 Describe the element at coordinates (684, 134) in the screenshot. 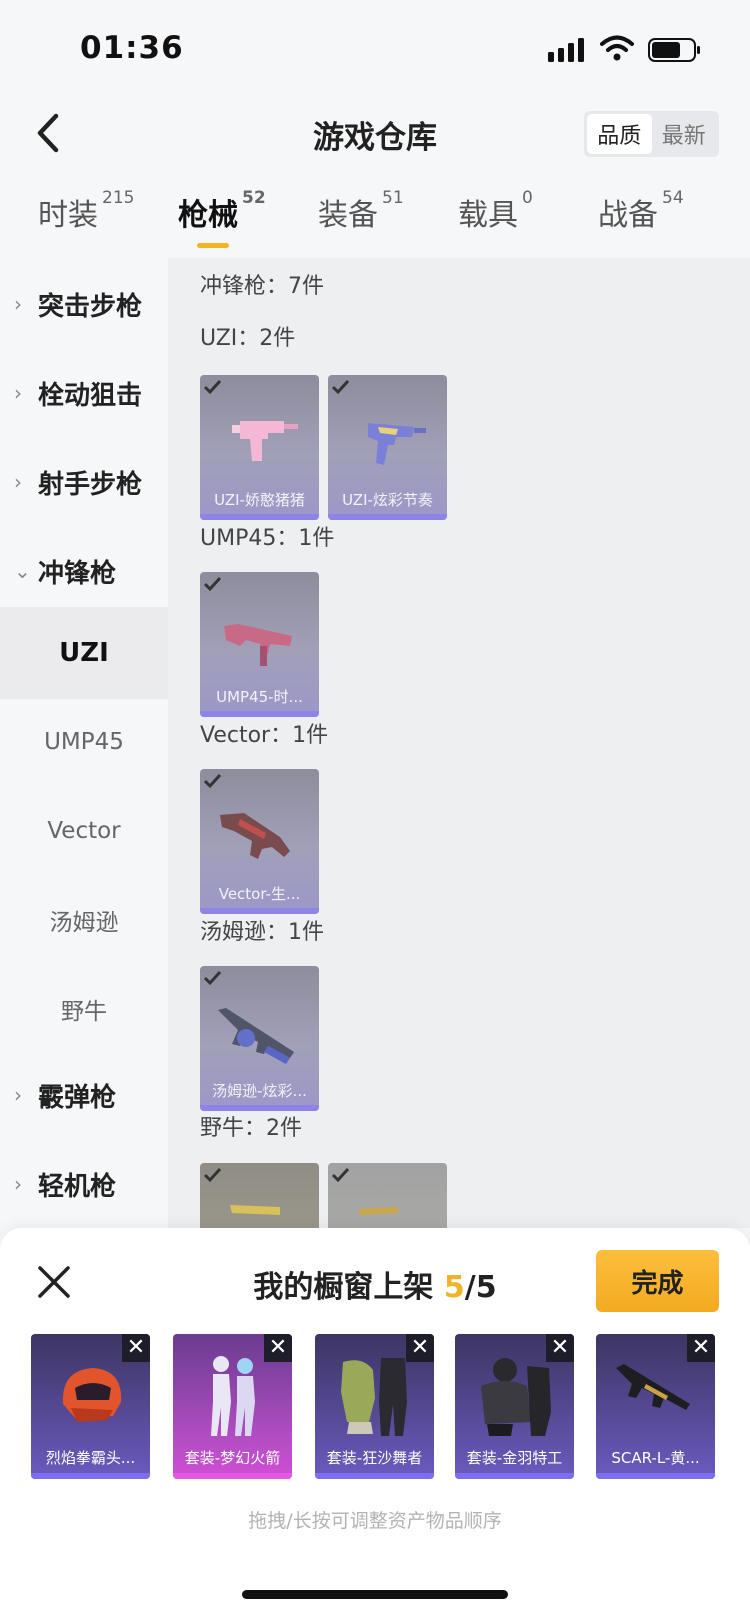

I see `sort-option-newest: 最新` at that location.